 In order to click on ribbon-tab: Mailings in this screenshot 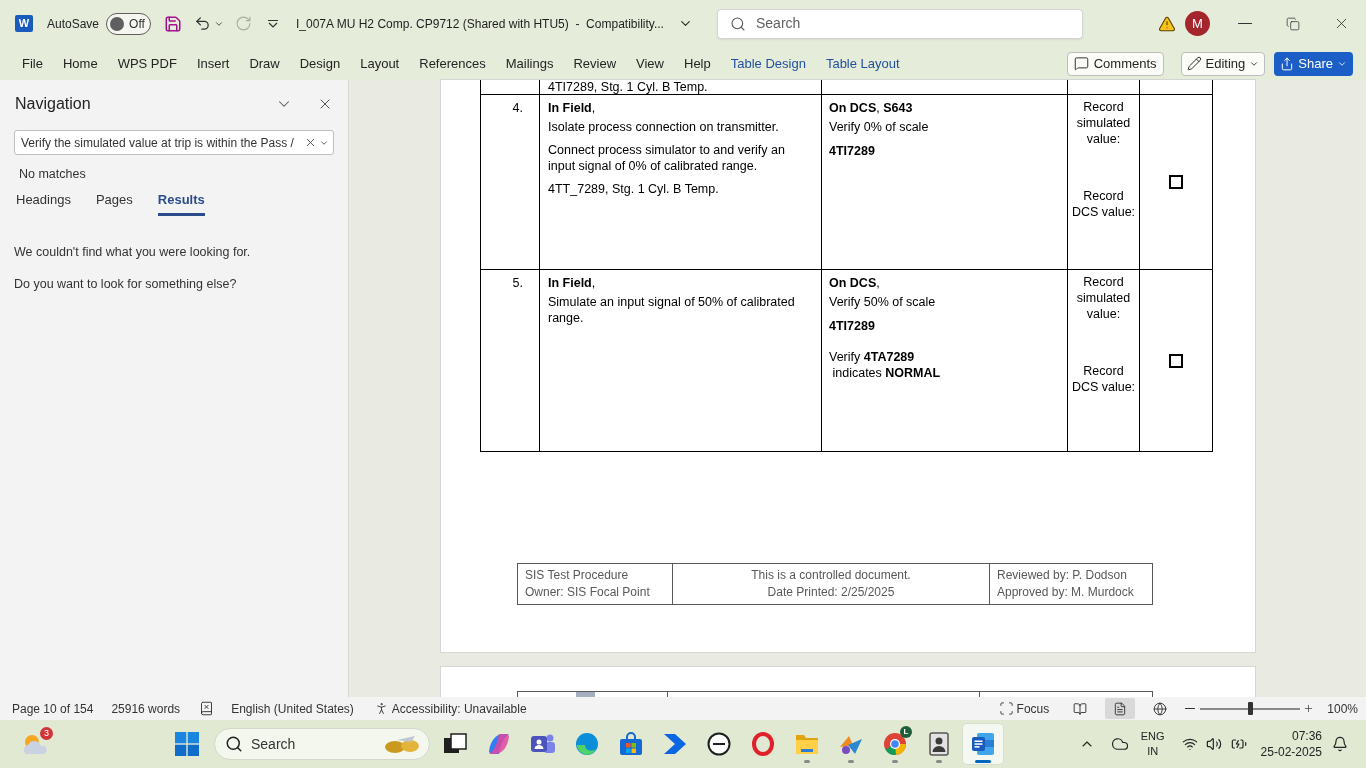, I will do `click(529, 63)`.